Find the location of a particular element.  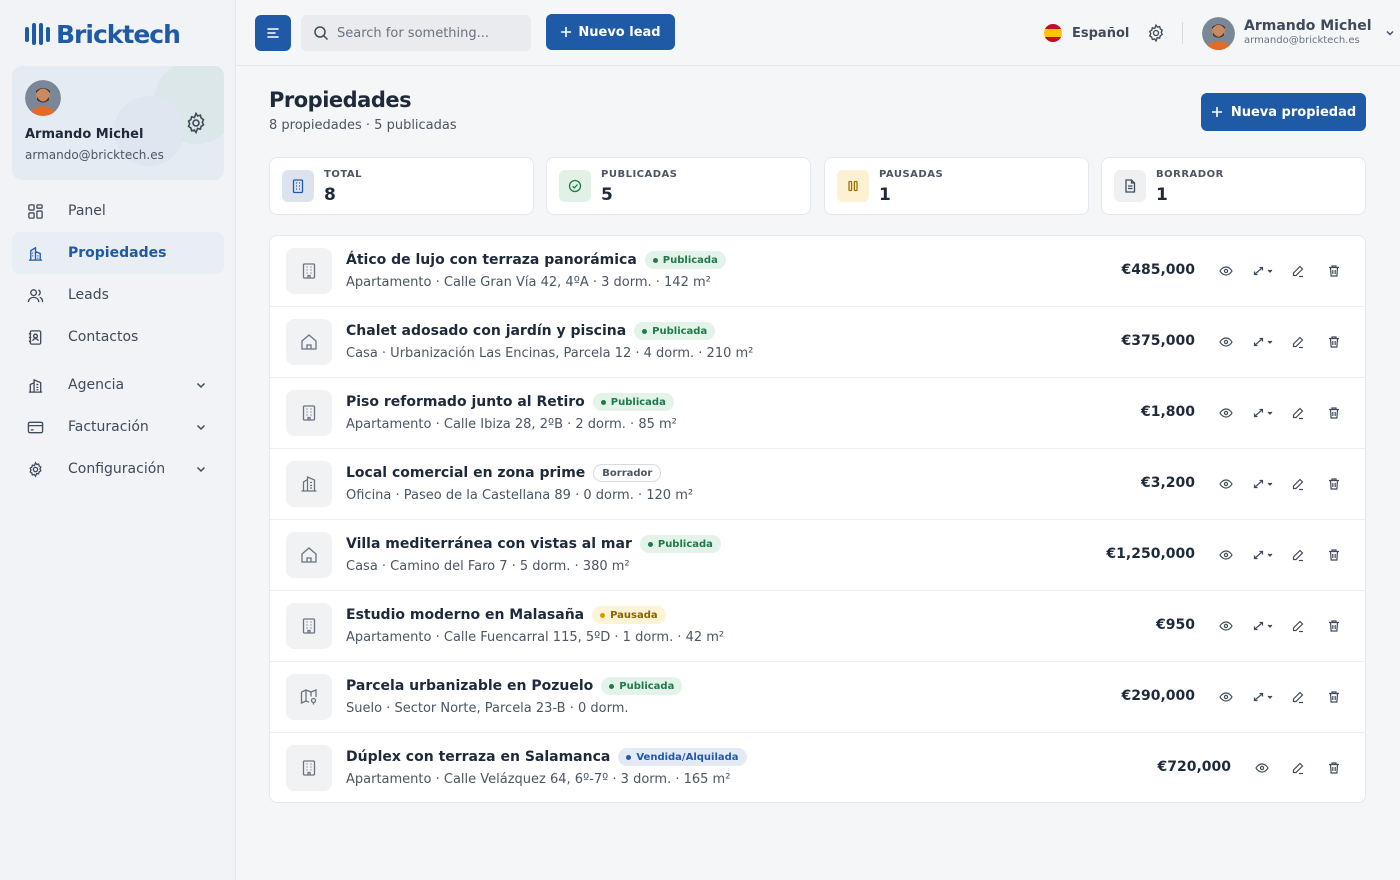

stat-label: PAUSADAS is located at coordinates (911, 174).